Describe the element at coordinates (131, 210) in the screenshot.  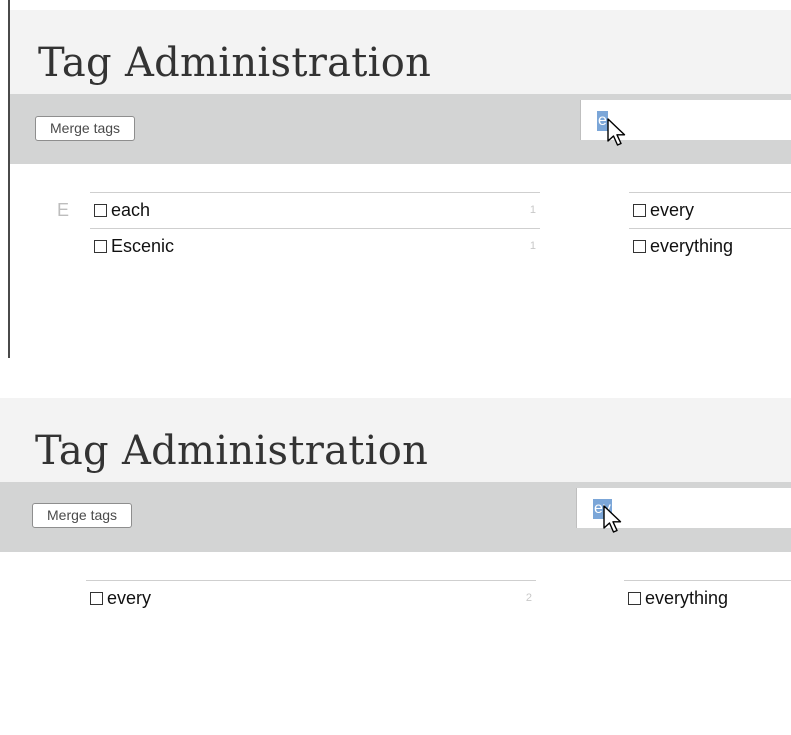
I see `tag-name: each` at that location.